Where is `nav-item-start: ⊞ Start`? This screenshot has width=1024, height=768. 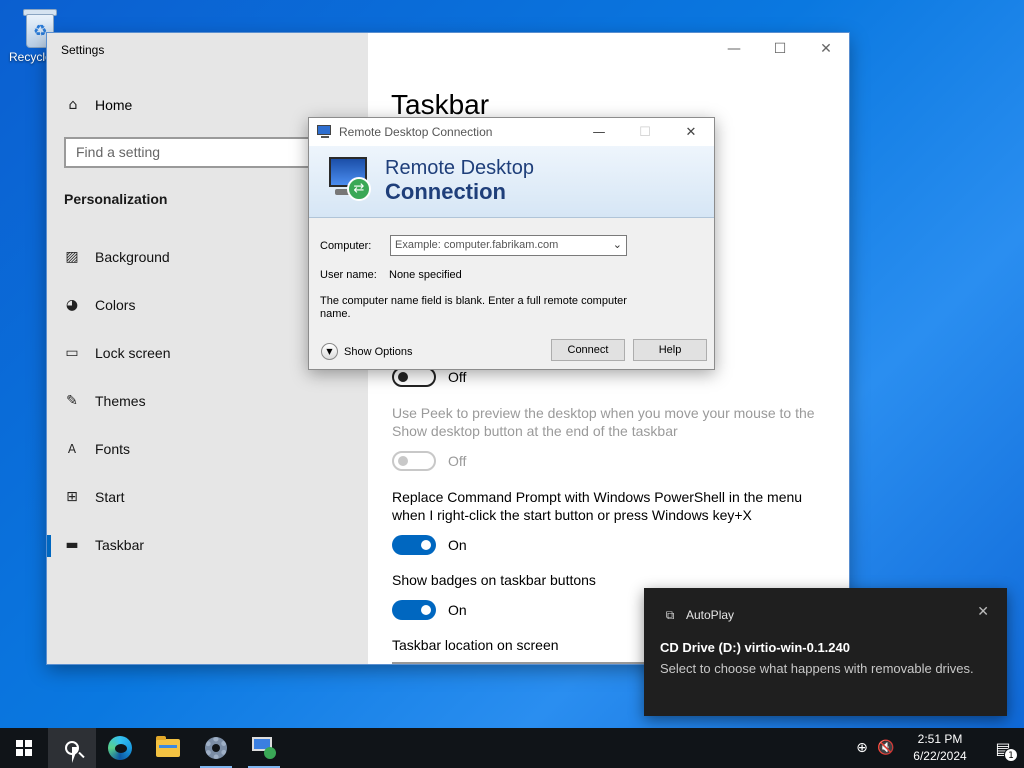 nav-item-start: ⊞ Start is located at coordinates (207, 497).